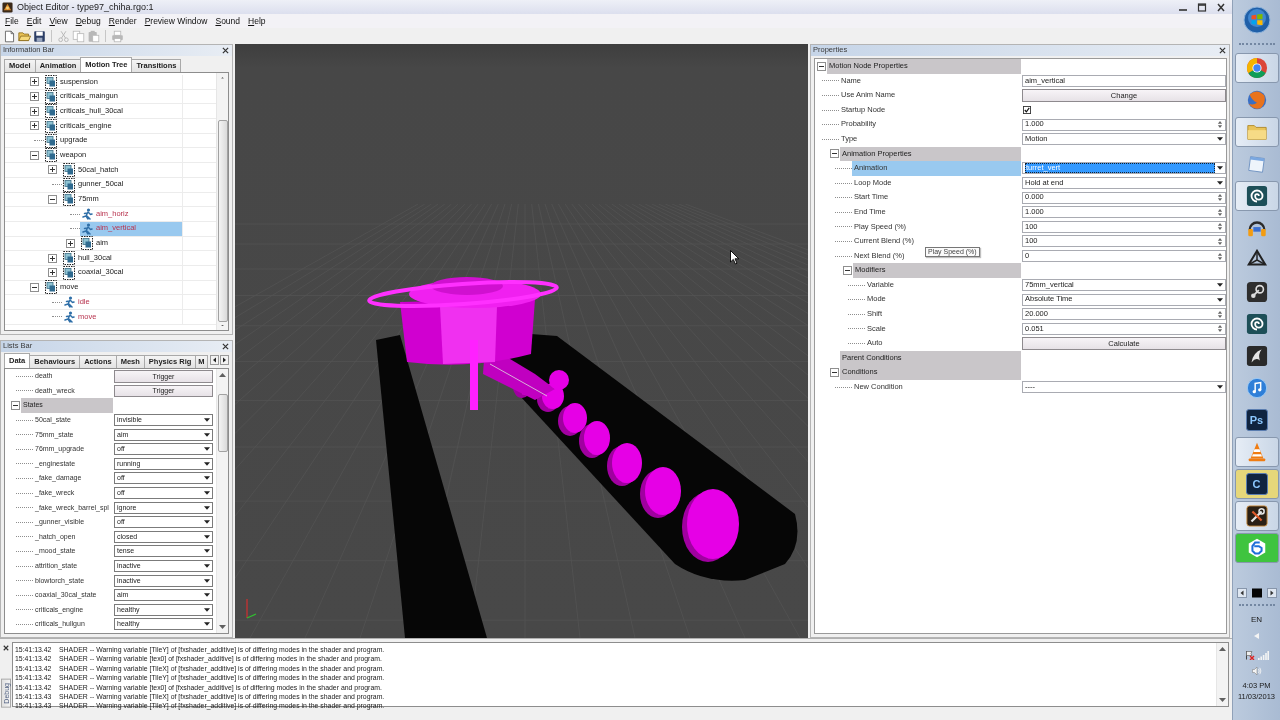 This screenshot has height=720, width=1280. I want to click on checkbox, so click(1027, 110).